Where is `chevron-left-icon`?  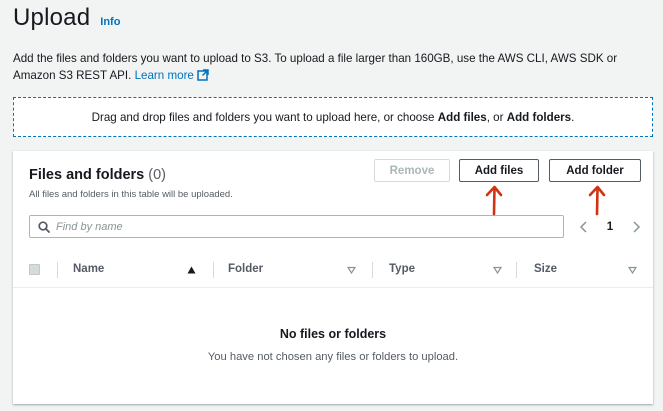 chevron-left-icon is located at coordinates (584, 227).